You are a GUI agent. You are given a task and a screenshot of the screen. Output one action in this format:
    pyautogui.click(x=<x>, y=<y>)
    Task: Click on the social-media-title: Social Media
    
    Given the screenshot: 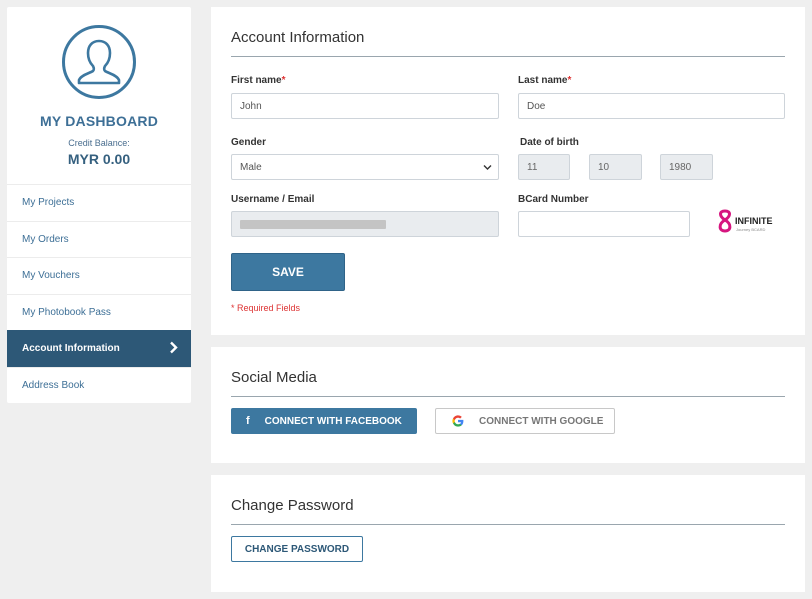 What is the action you would take?
    pyautogui.click(x=274, y=377)
    